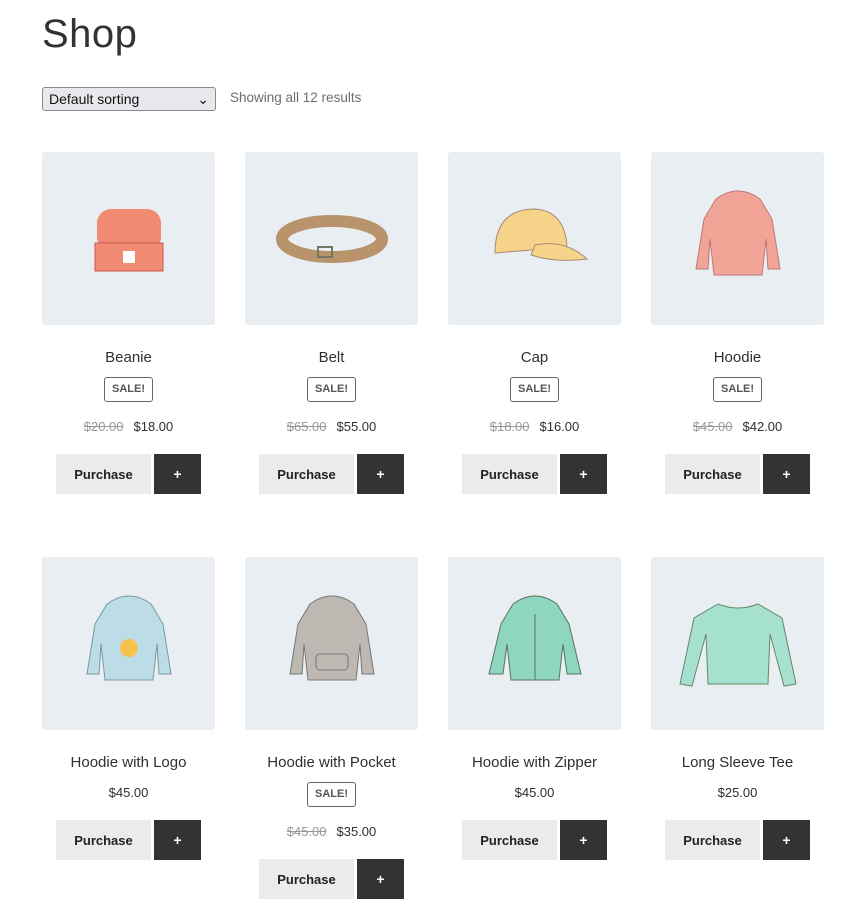 This screenshot has width=850, height=901. Describe the element at coordinates (128, 358) in the screenshot. I see `product-title: Beanie` at that location.